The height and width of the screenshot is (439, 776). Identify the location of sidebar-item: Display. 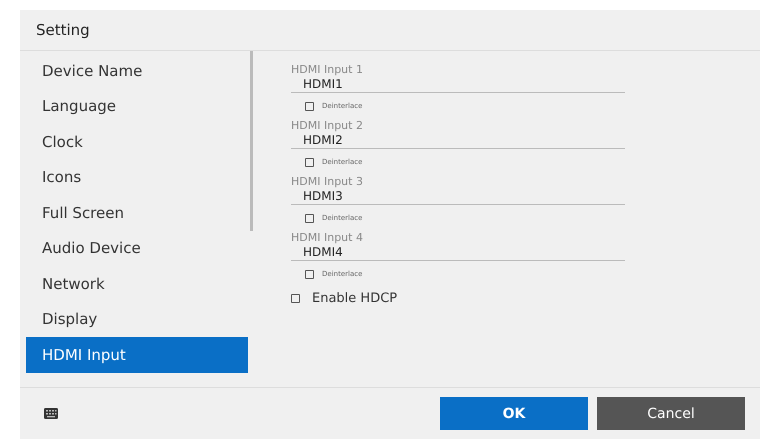
(137, 319).